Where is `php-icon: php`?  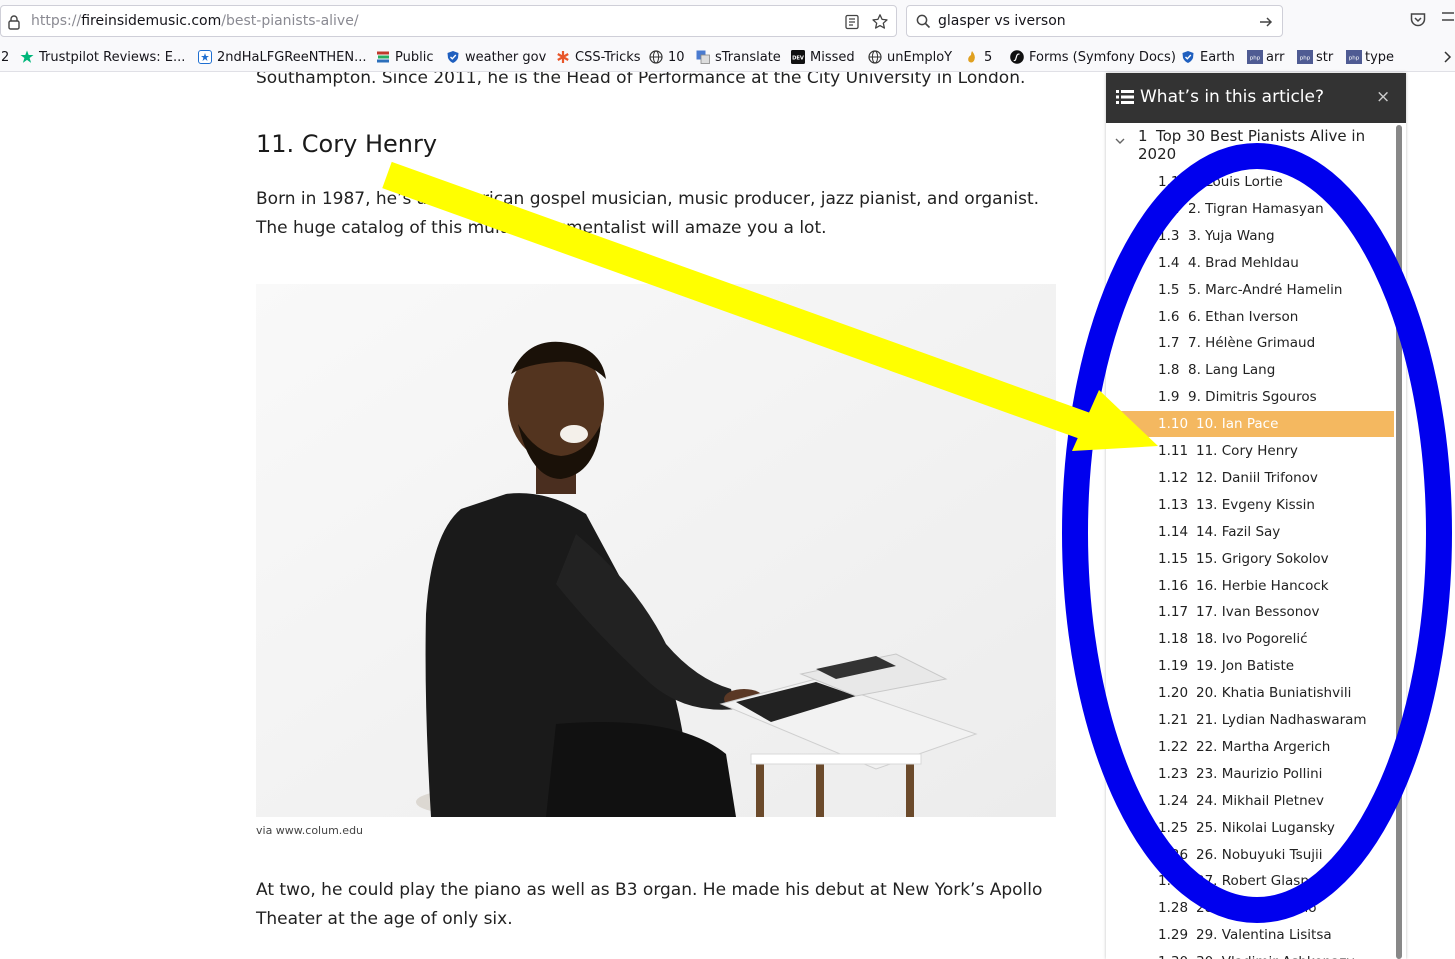
php-icon: php is located at coordinates (1255, 57).